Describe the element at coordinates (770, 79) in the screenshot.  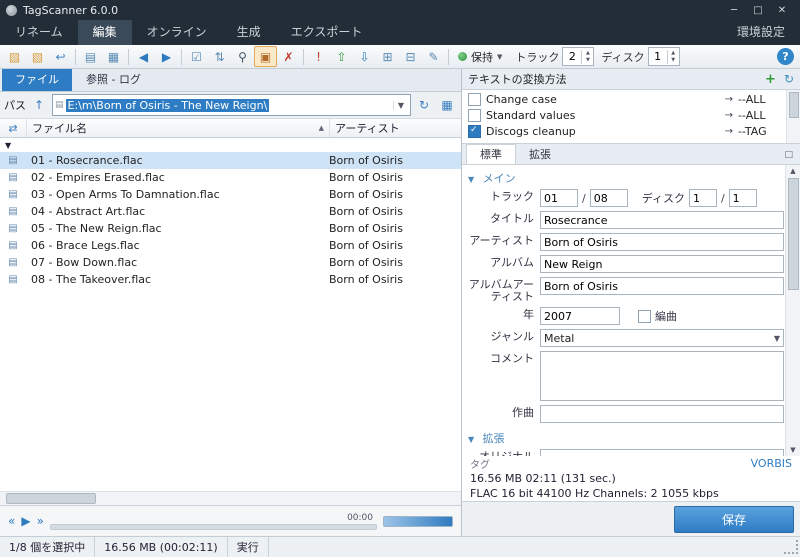
I see `add-transform-icon: +` at that location.